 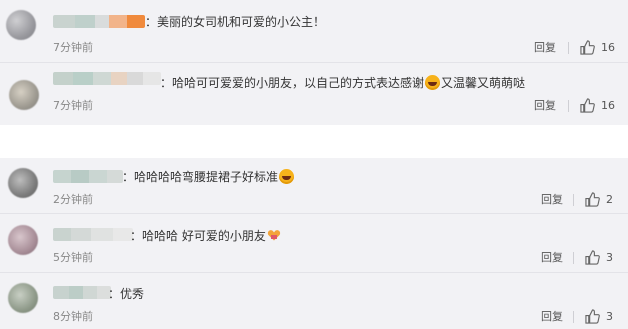 What do you see at coordinates (235, 22) in the screenshot?
I see `comment-text: ：美丽的女司机和可爱的小公主！` at bounding box center [235, 22].